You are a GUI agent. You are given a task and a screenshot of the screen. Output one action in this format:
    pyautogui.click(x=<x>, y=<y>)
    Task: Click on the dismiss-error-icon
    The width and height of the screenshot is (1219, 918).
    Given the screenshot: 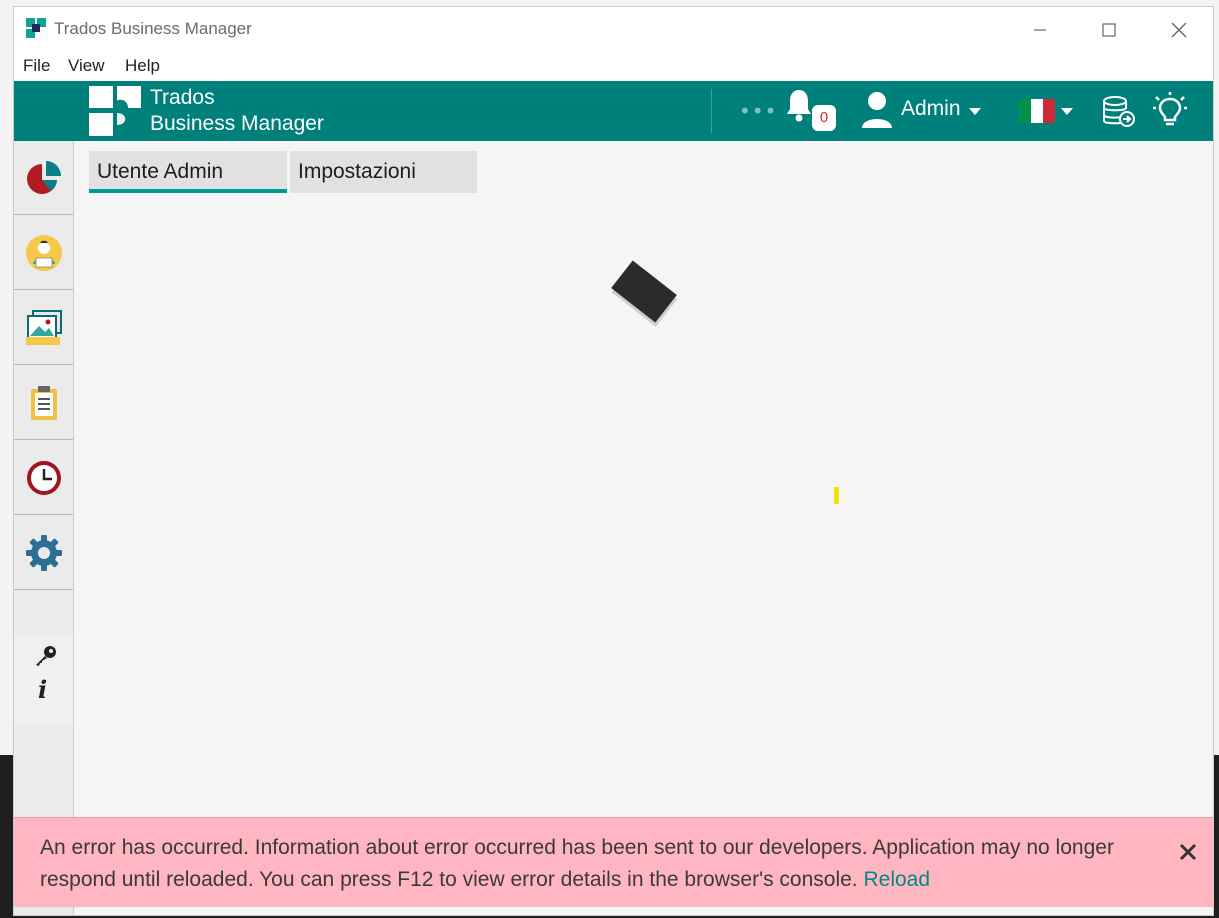 What is the action you would take?
    pyautogui.click(x=1188, y=852)
    